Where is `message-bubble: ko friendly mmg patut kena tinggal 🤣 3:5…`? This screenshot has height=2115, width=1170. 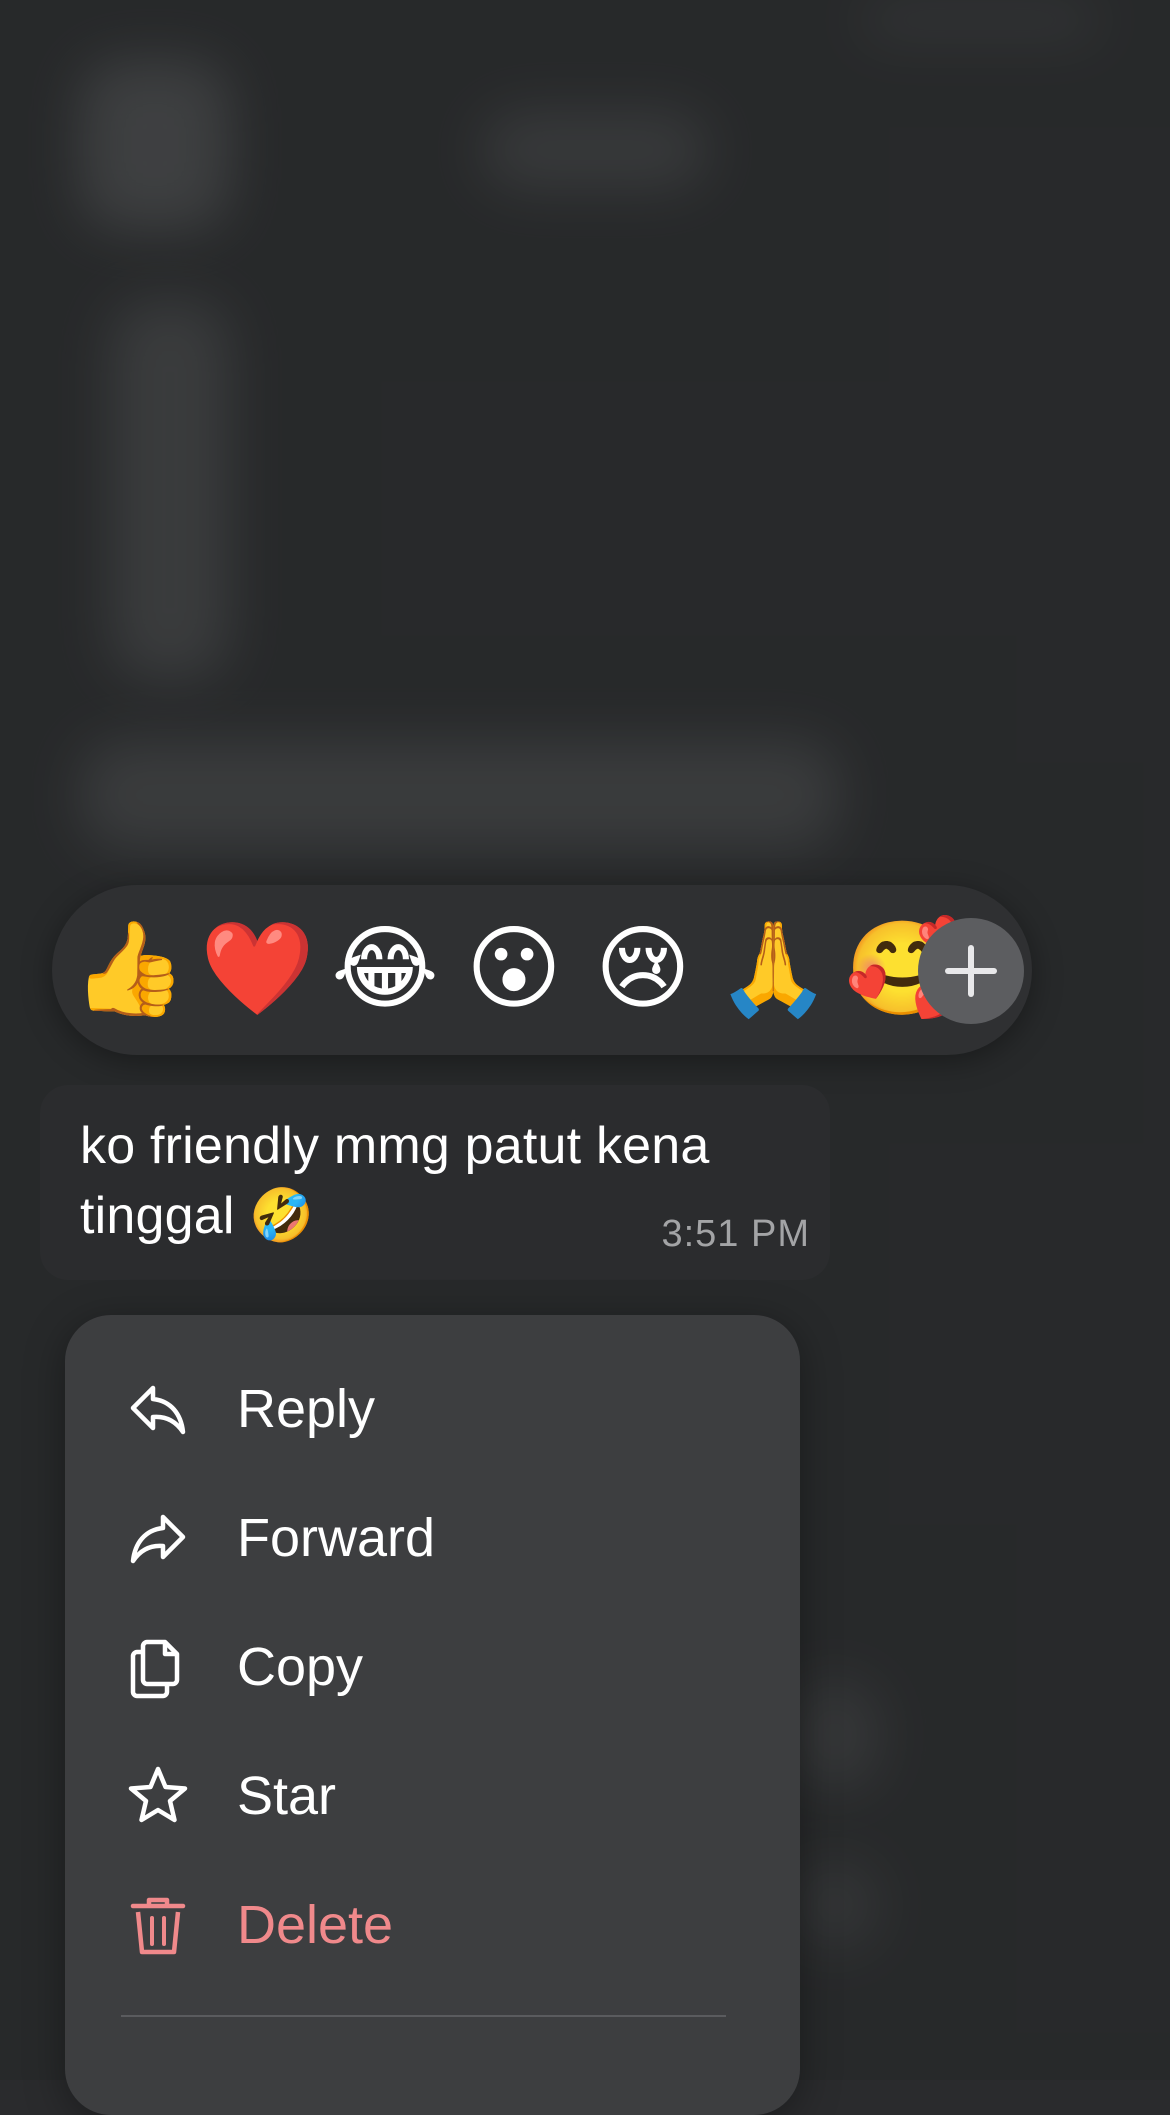
message-bubble: ko friendly mmg patut kena tinggal 🤣 3:5… is located at coordinates (435, 1182).